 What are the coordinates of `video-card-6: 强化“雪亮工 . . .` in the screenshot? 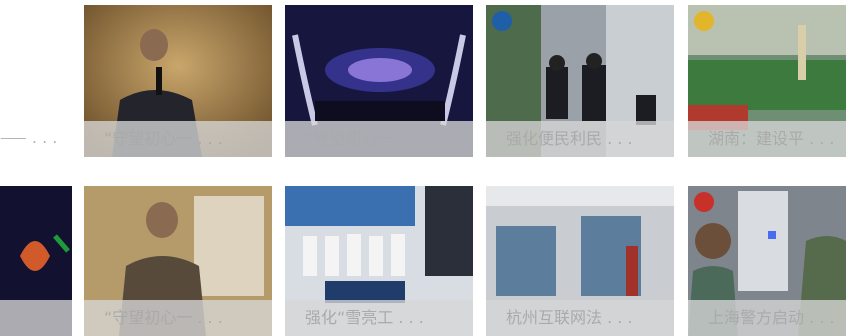 It's located at (379, 261).